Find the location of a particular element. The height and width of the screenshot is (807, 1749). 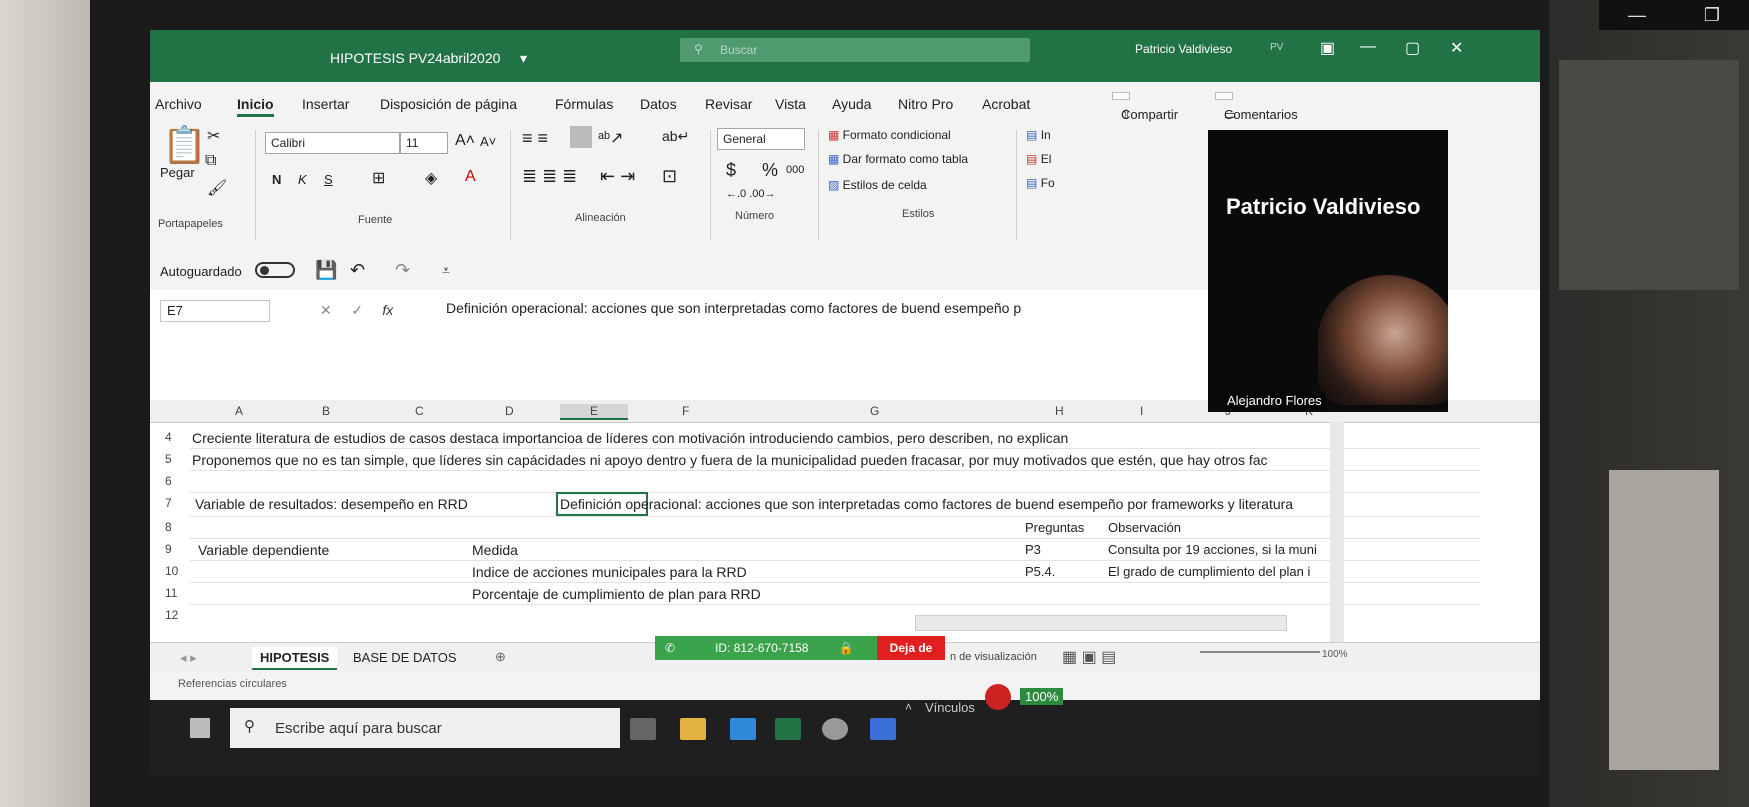

taskbar-search: ⚲ Escribe aquí para buscar is located at coordinates (425, 728).